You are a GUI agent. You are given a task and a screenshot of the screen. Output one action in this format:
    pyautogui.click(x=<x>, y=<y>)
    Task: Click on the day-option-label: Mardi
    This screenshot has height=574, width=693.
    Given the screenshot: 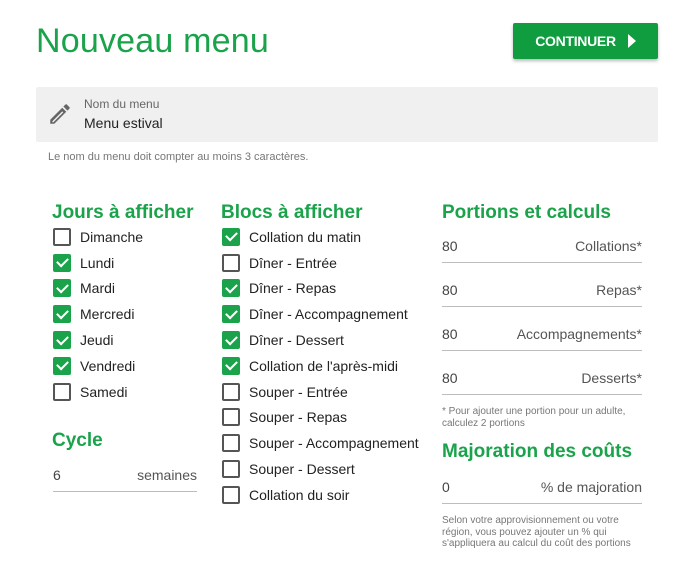 What is the action you would take?
    pyautogui.click(x=98, y=288)
    